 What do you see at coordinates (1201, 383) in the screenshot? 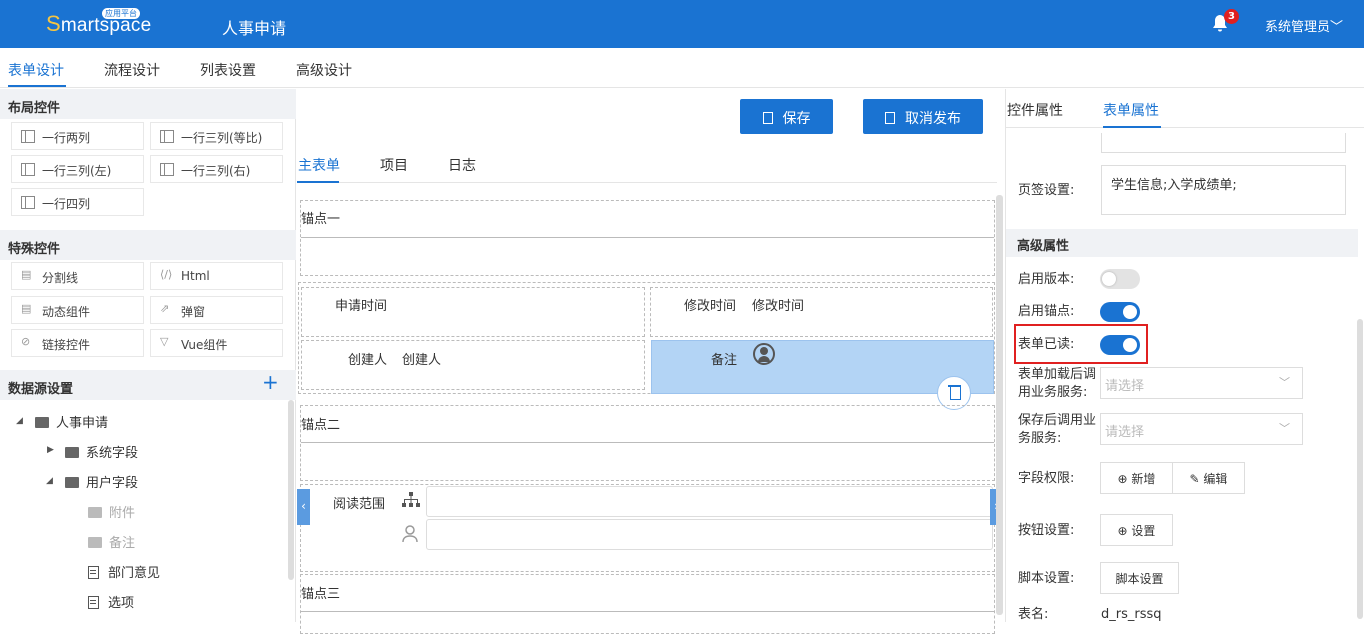
I see `after-load-service-select: 请选择 ﹀` at bounding box center [1201, 383].